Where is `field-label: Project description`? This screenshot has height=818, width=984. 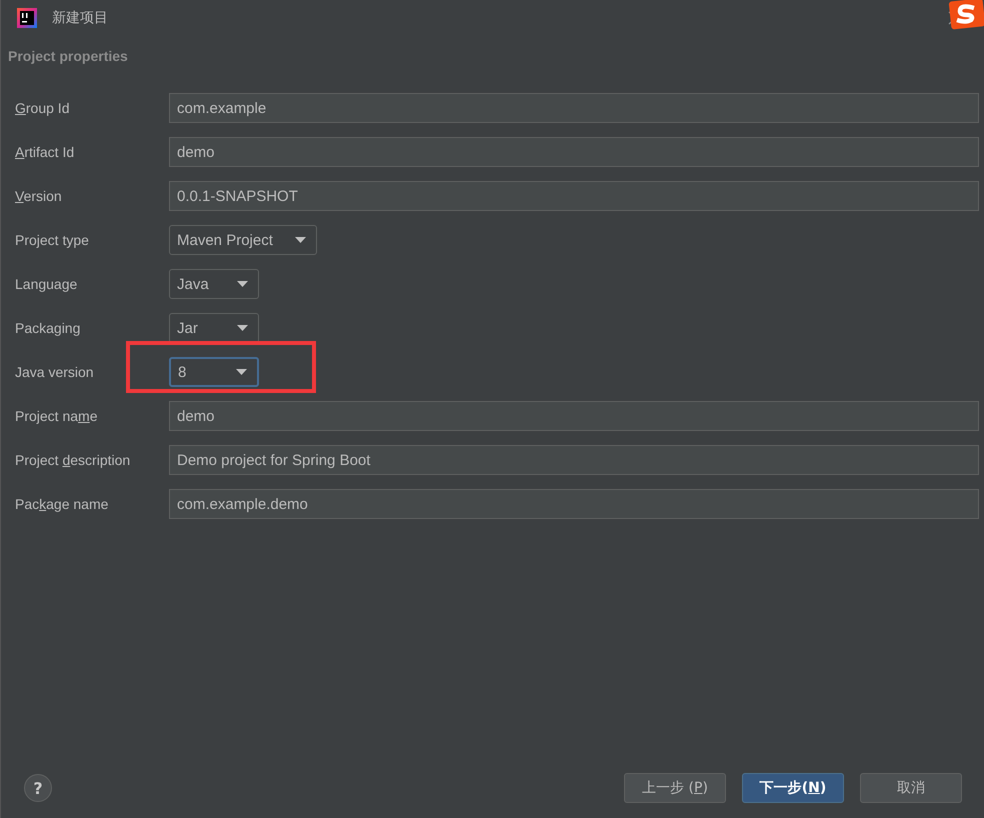
field-label: Project description is located at coordinates (73, 460).